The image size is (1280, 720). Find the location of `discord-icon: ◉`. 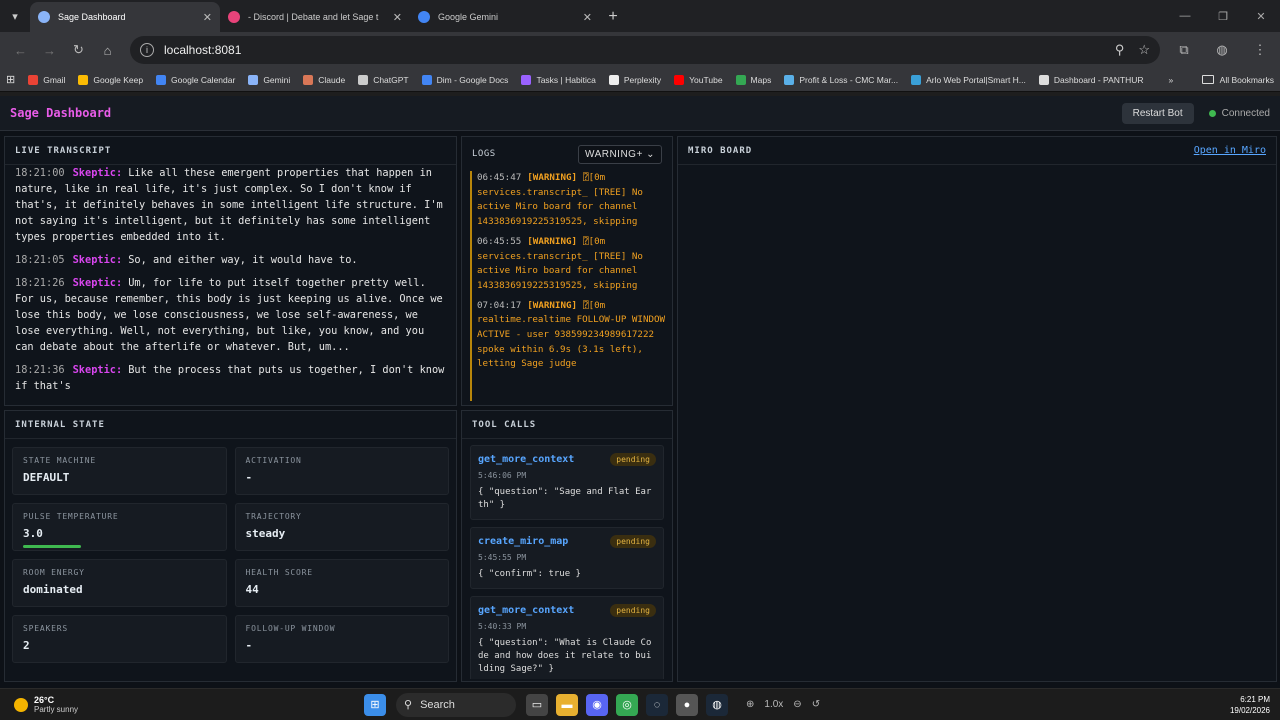

discord-icon: ◉ is located at coordinates (597, 704).